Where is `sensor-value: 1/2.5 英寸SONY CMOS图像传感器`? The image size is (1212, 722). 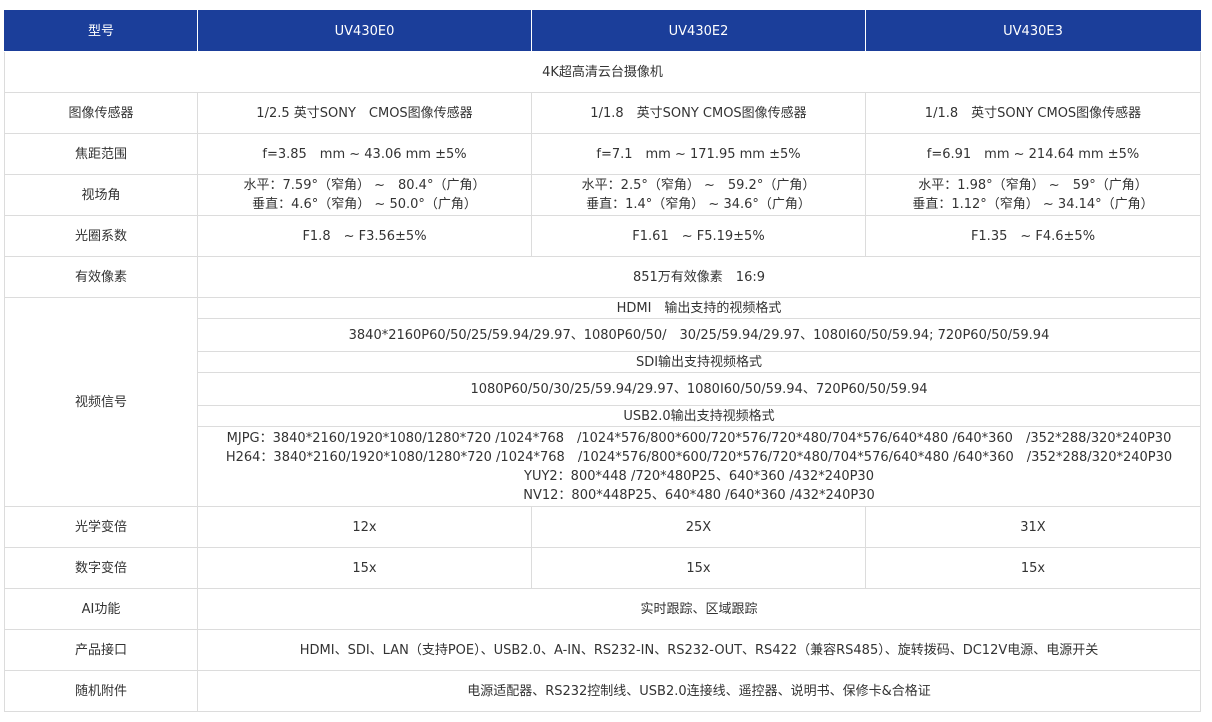
sensor-value: 1/2.5 英寸SONY CMOS图像传感器 is located at coordinates (364, 113).